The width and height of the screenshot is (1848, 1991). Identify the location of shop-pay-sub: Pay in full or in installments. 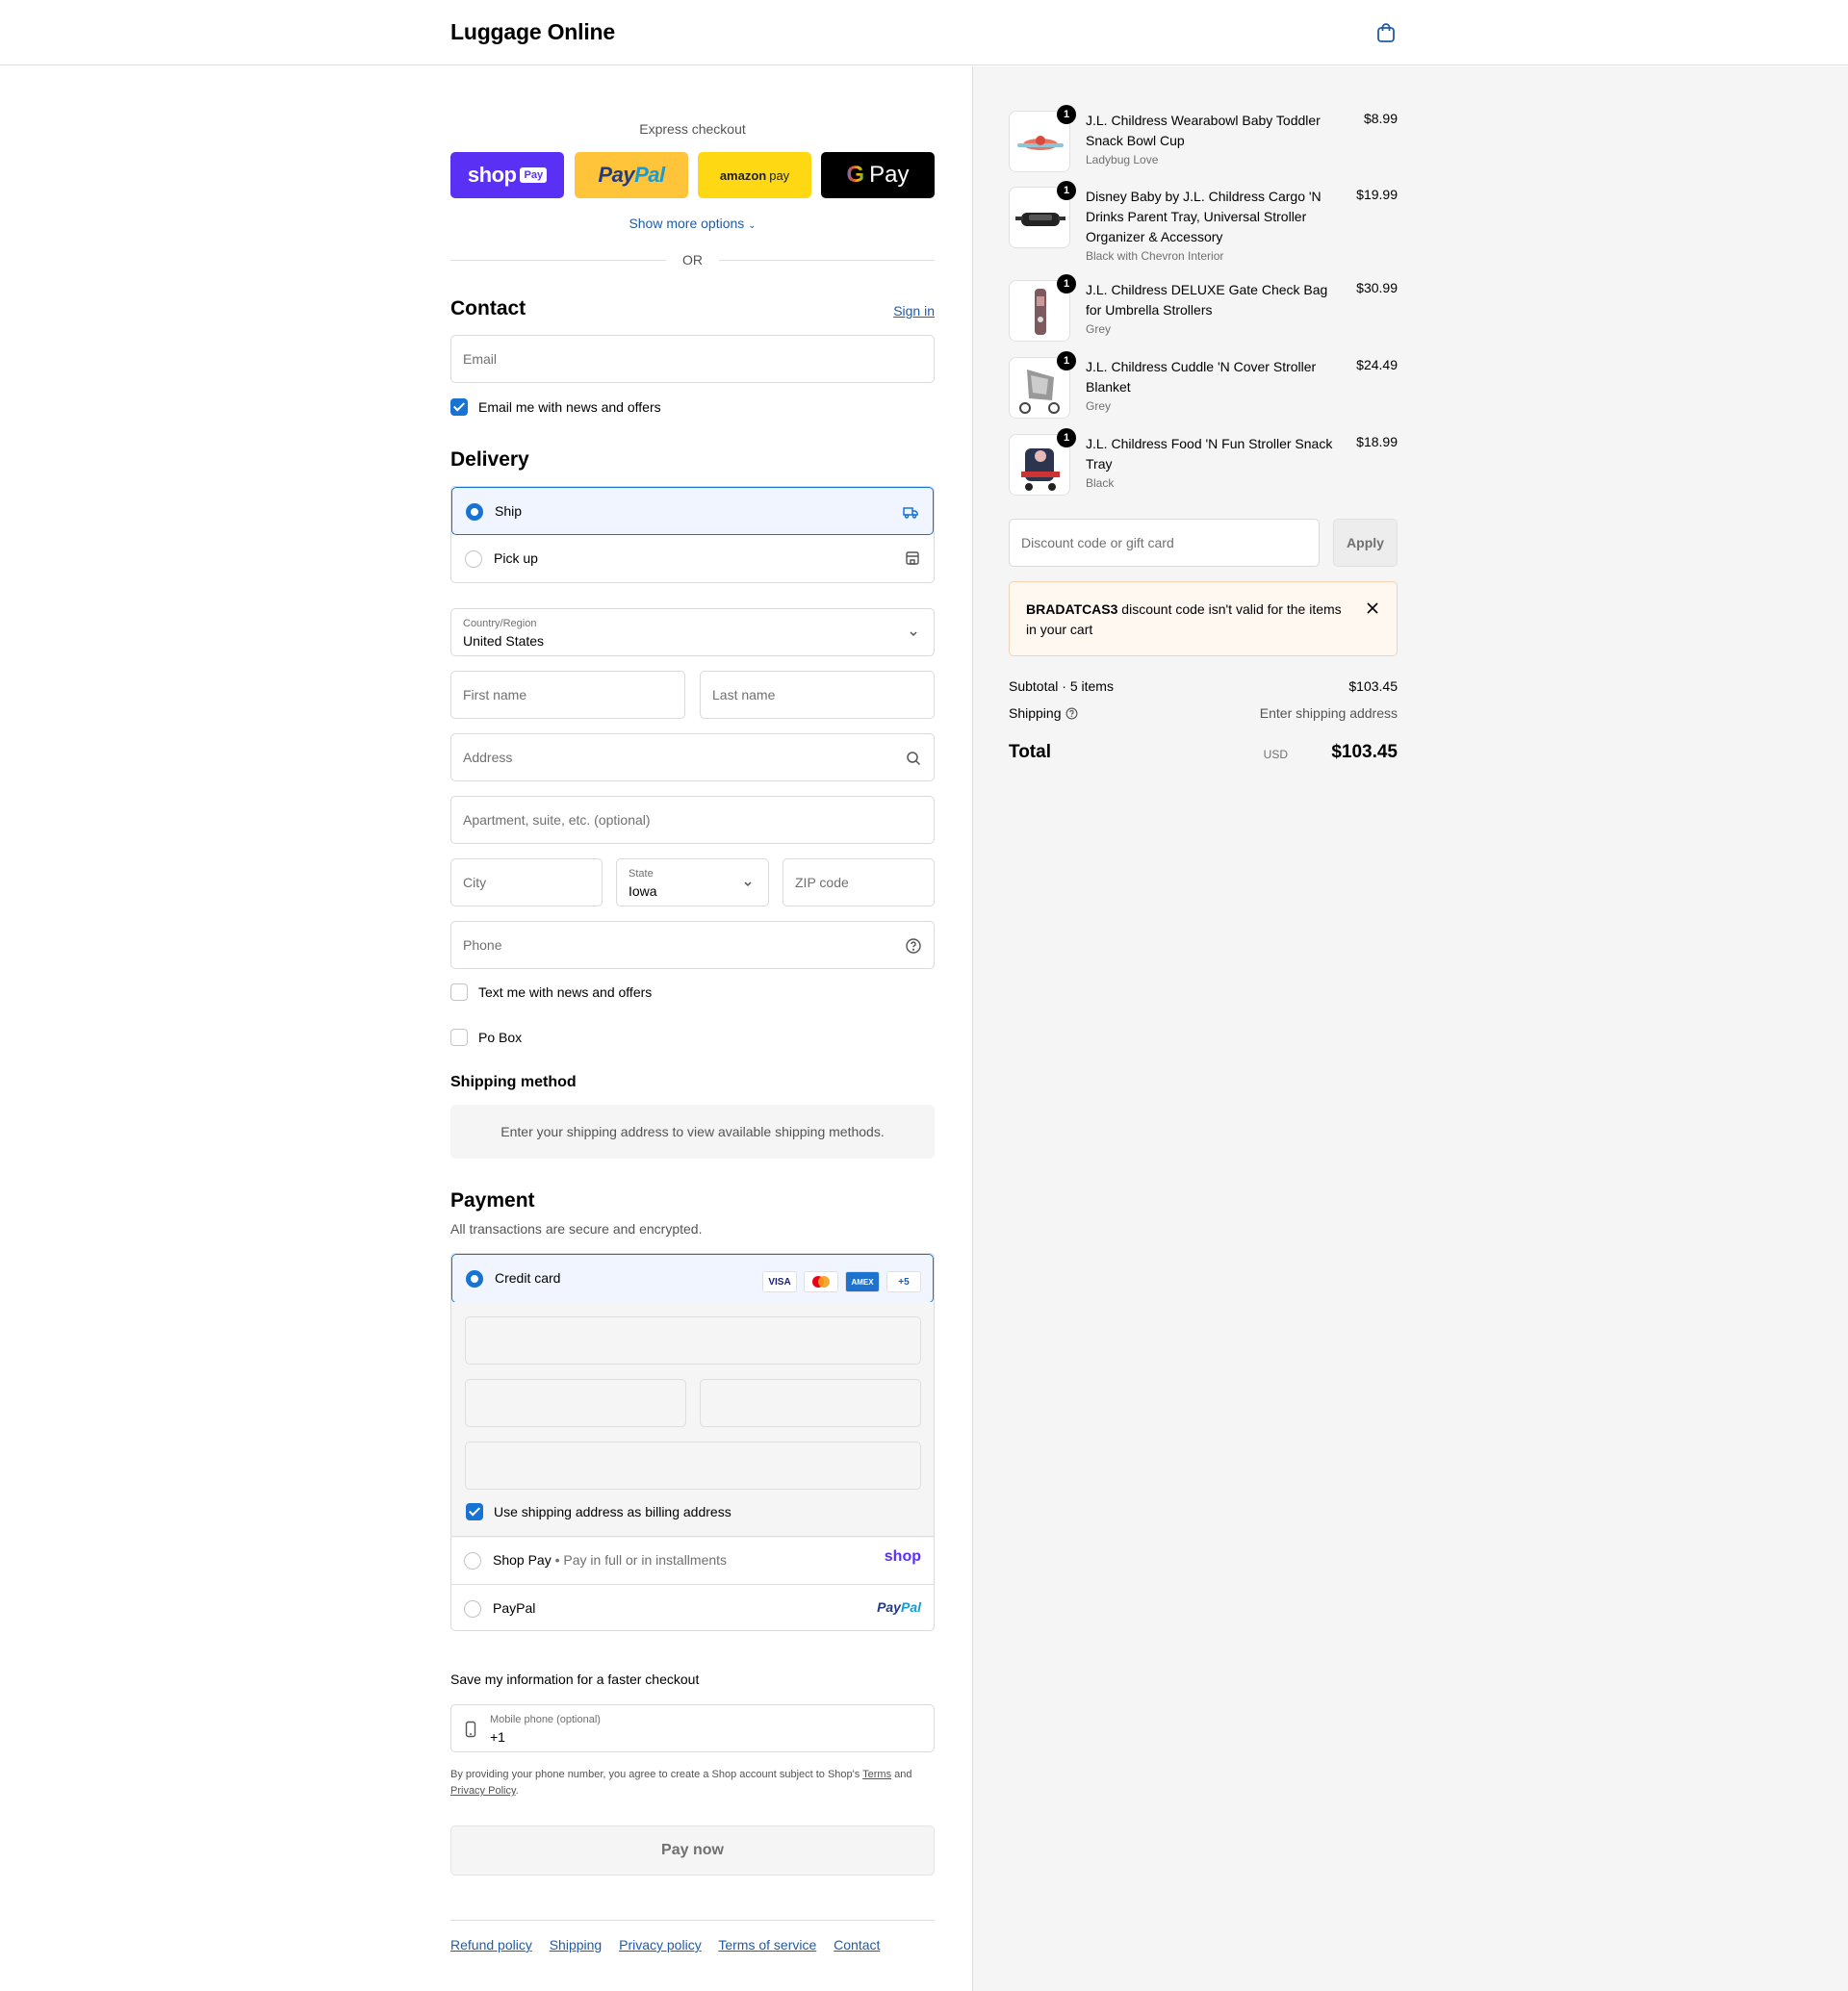
(645, 1560).